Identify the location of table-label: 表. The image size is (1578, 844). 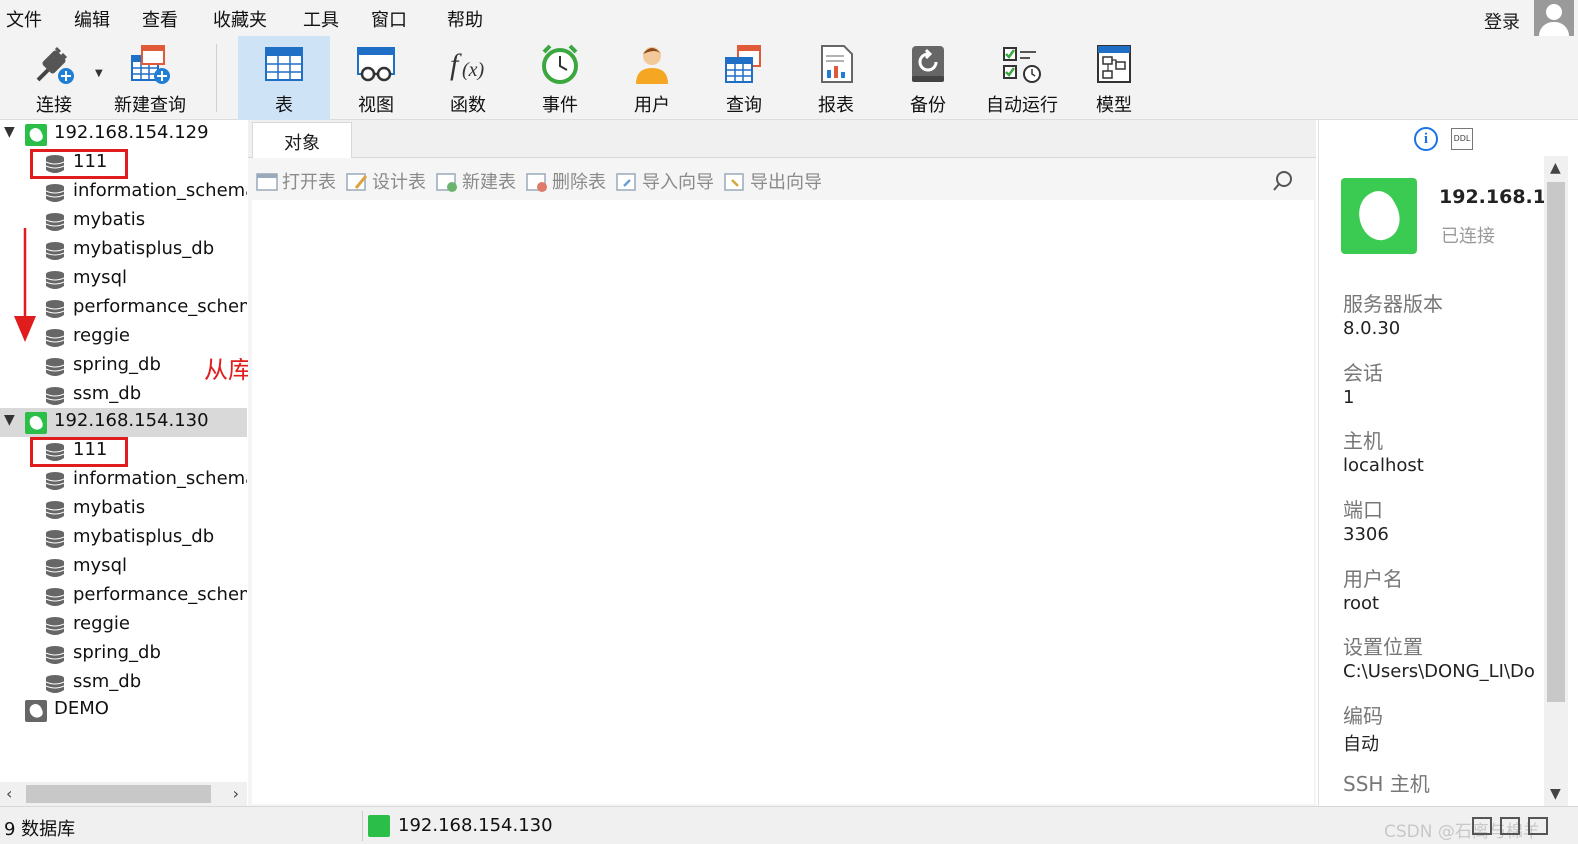
(284, 105).